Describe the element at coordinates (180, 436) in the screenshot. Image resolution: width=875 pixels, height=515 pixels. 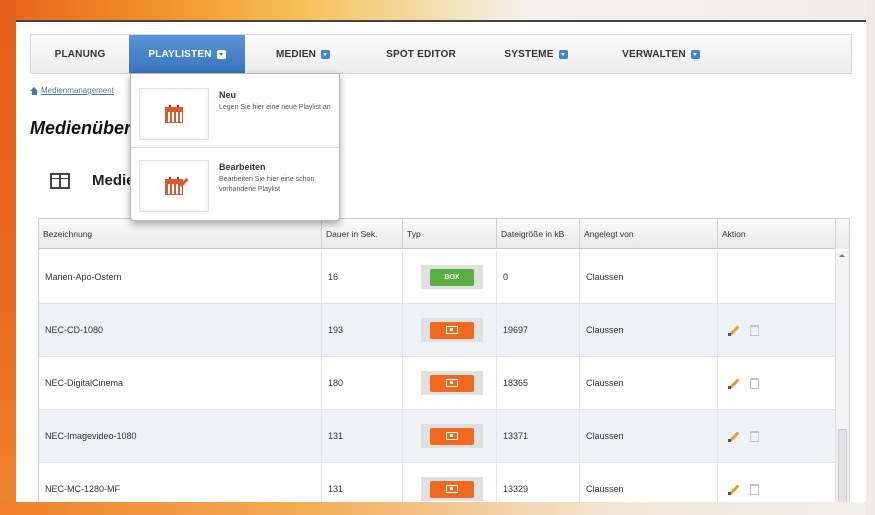
I see `cell-name: NEC-Imagevideo-1080` at that location.